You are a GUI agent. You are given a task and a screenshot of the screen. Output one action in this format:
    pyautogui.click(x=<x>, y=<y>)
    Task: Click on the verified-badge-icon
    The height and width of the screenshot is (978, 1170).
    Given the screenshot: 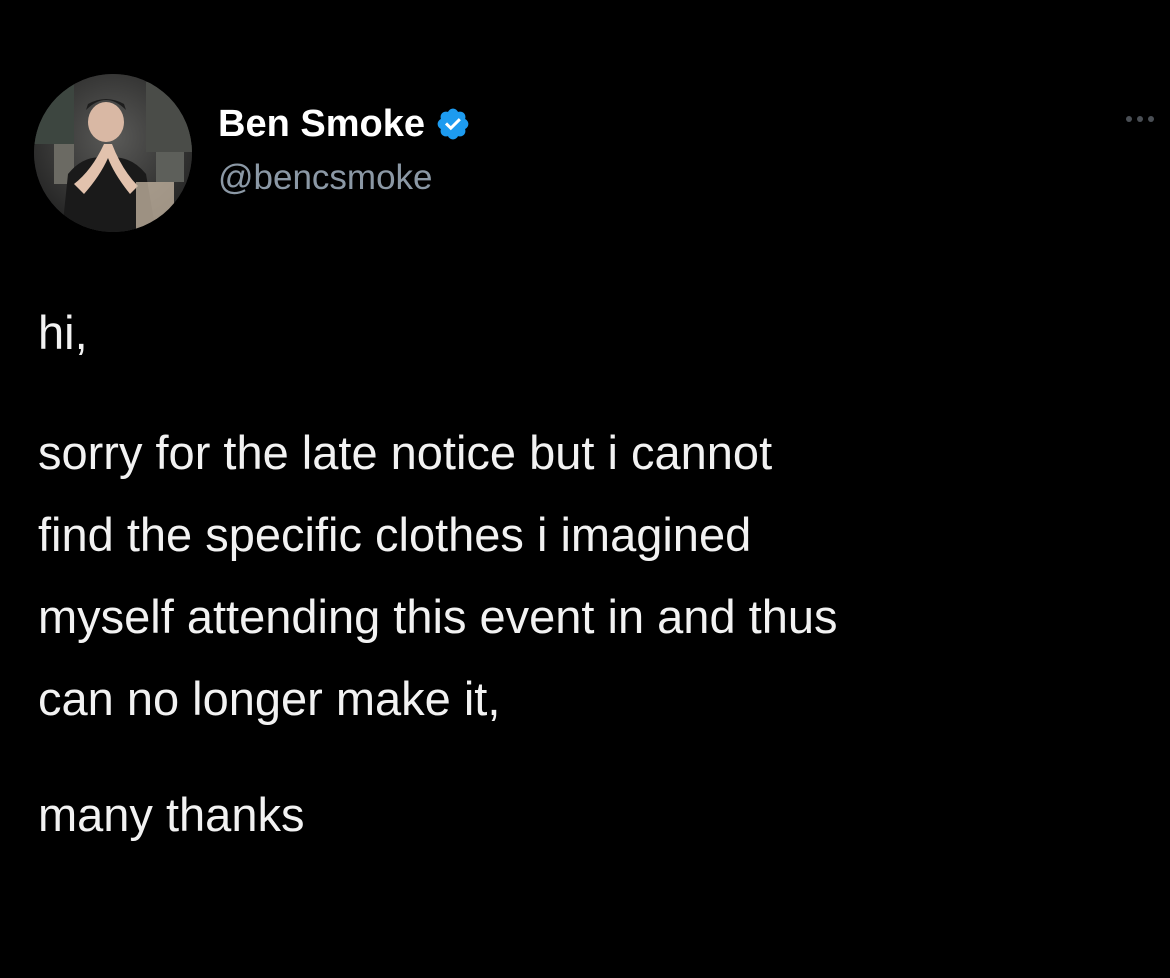 What is the action you would take?
    pyautogui.click(x=453, y=124)
    